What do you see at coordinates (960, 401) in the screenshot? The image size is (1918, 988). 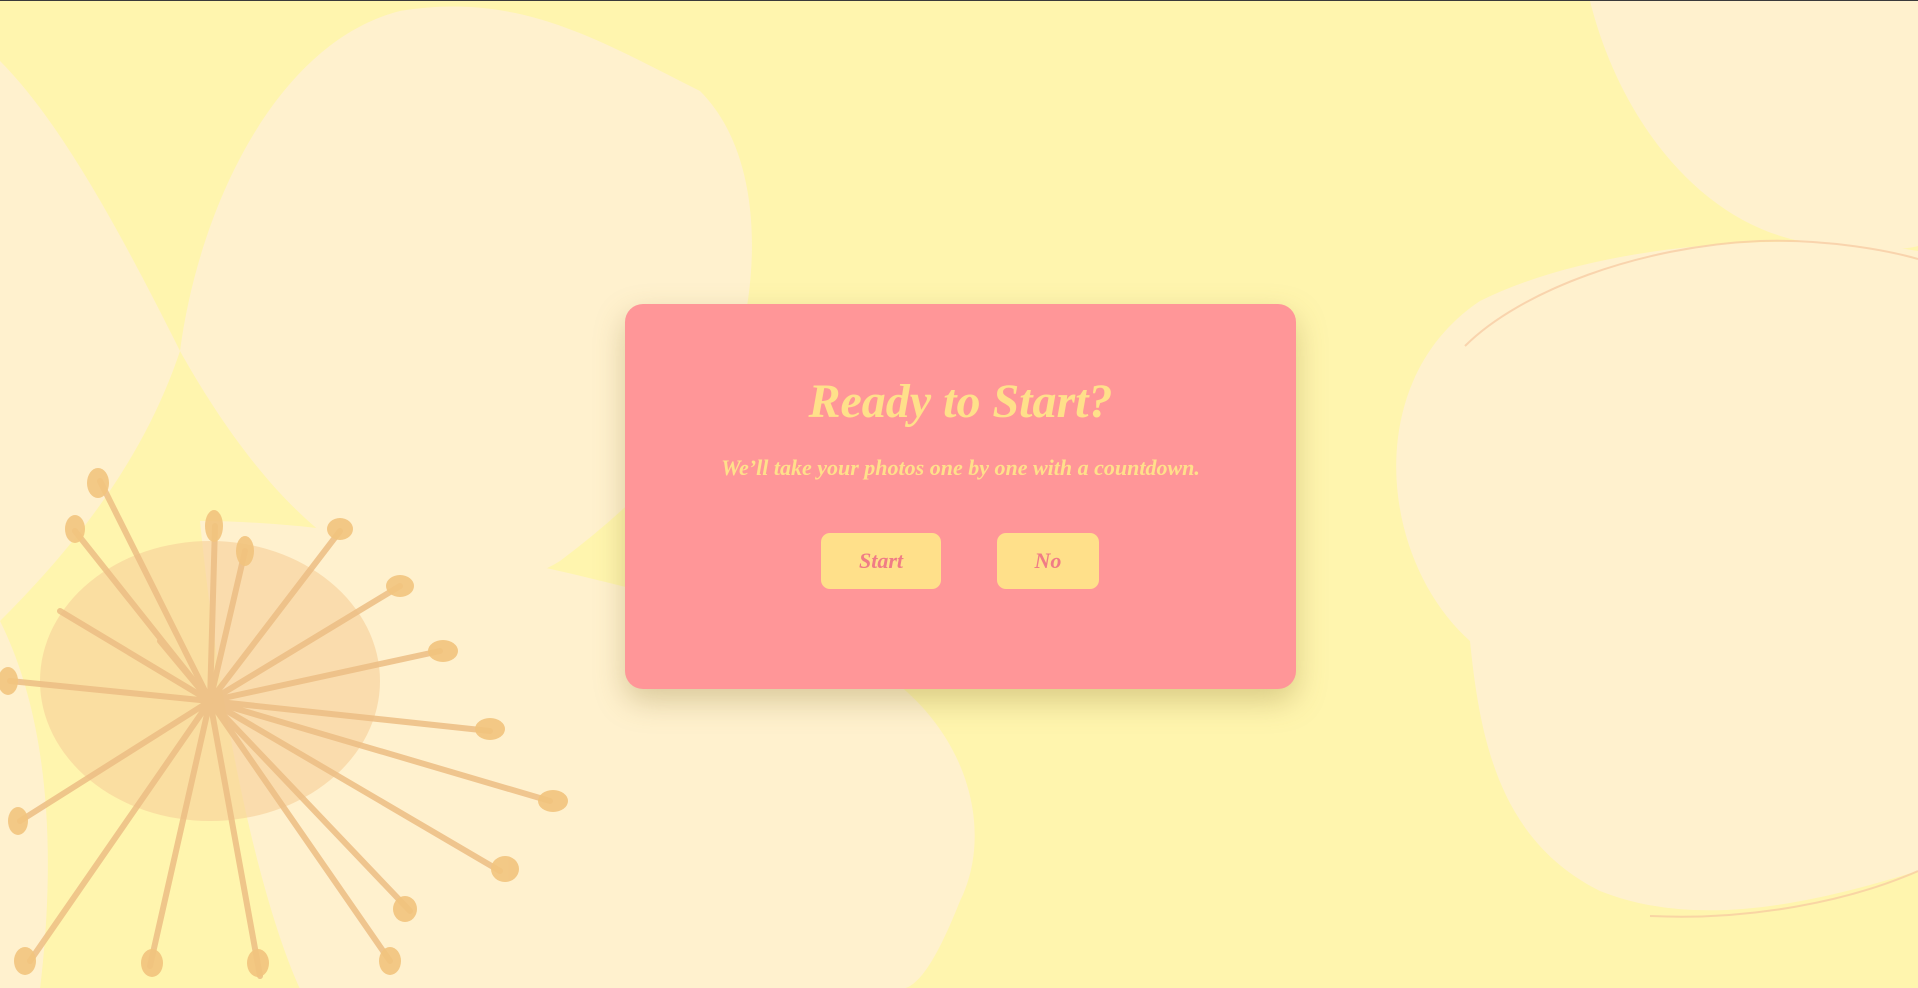 I see `dialog-title: Ready to Start?` at bounding box center [960, 401].